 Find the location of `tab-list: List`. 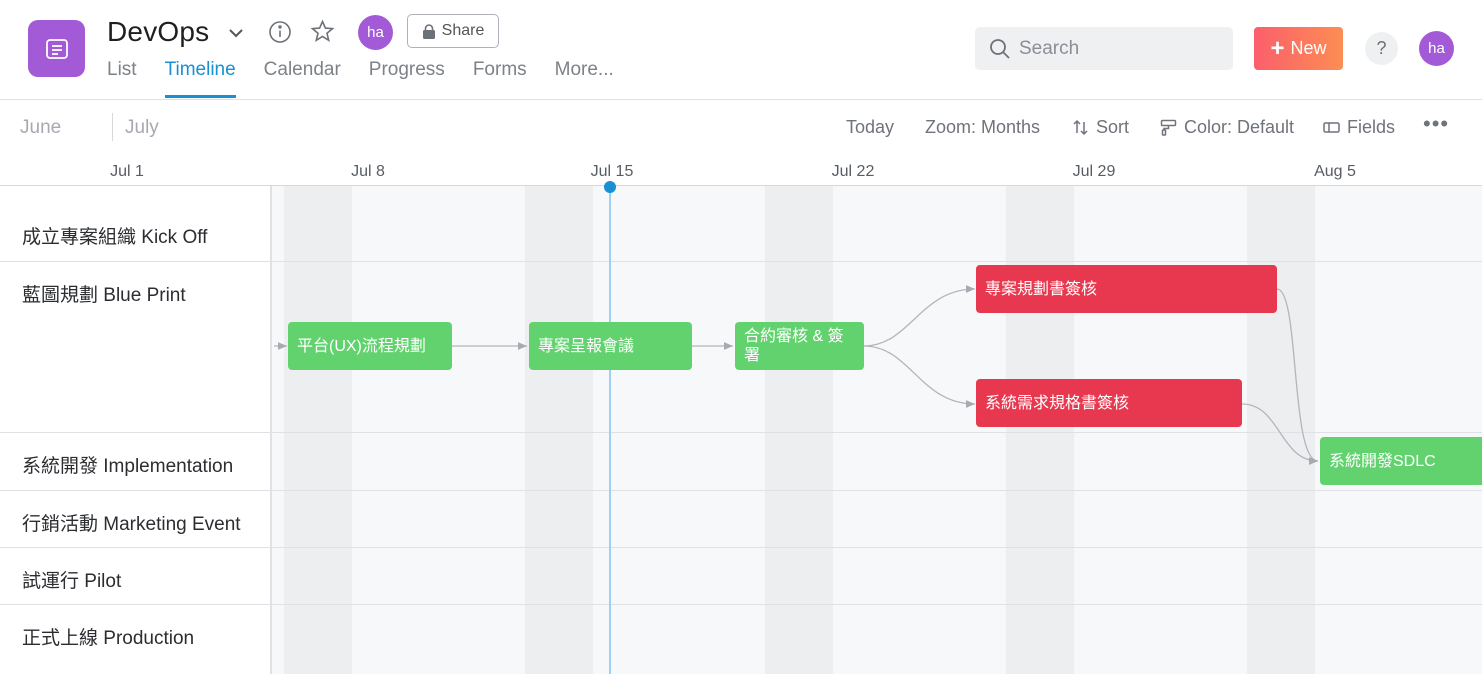

tab-list: List is located at coordinates (129, 78).